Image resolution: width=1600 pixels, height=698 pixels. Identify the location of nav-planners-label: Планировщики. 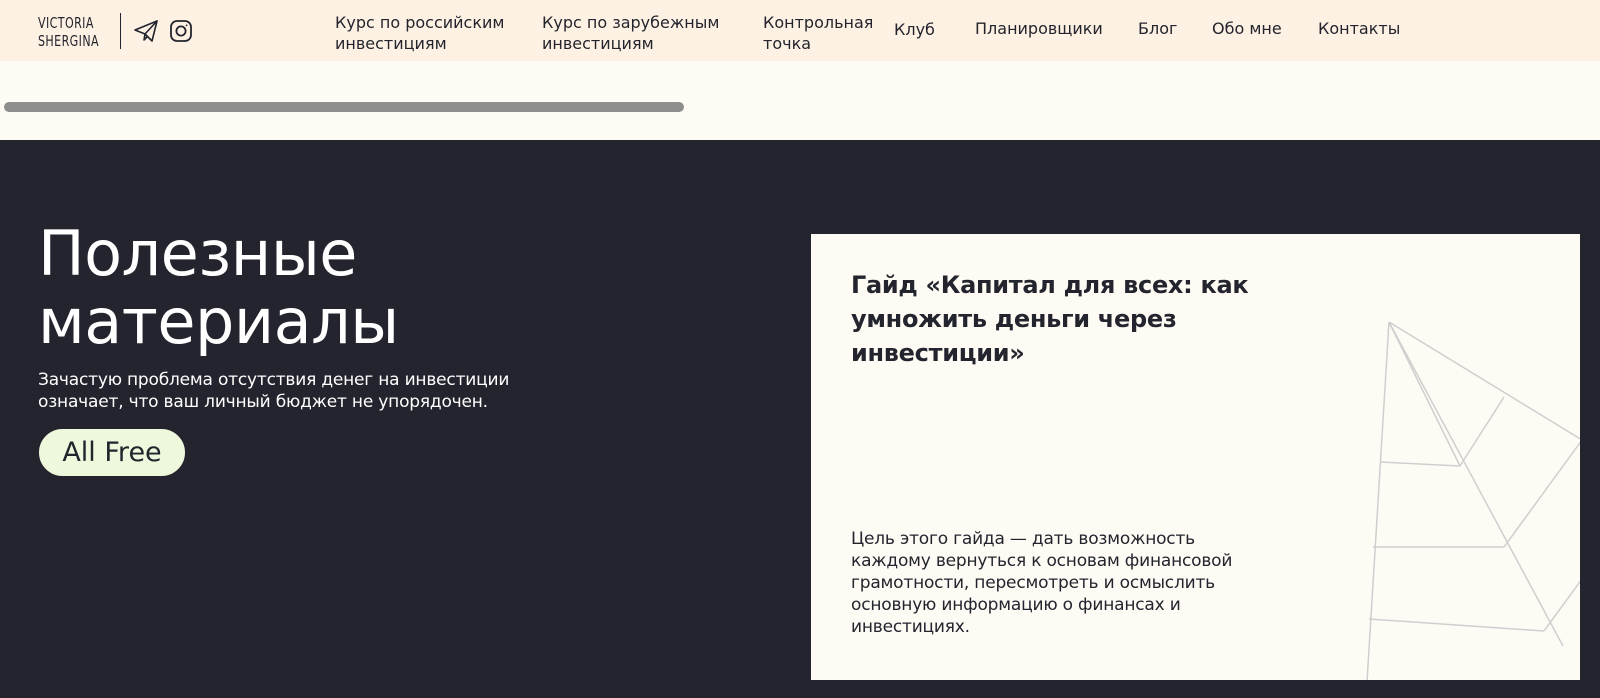
(1039, 28).